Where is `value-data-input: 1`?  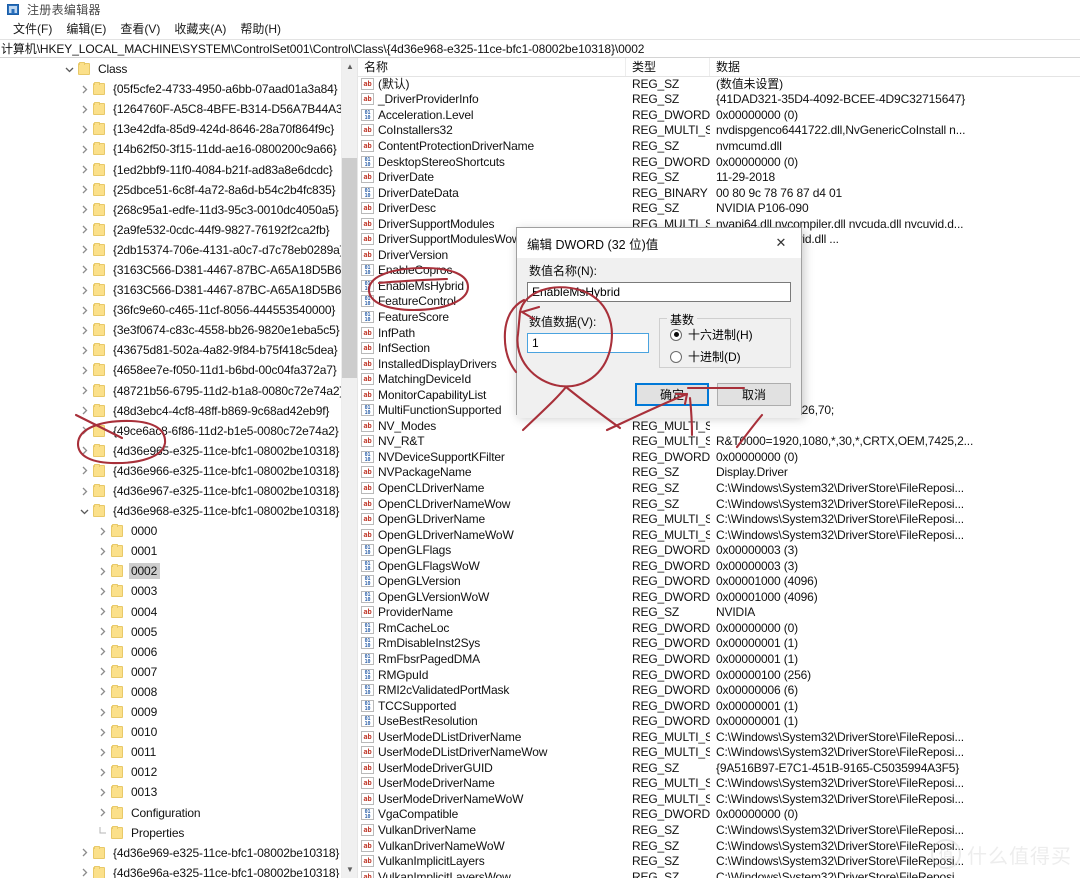 value-data-input: 1 is located at coordinates (588, 343).